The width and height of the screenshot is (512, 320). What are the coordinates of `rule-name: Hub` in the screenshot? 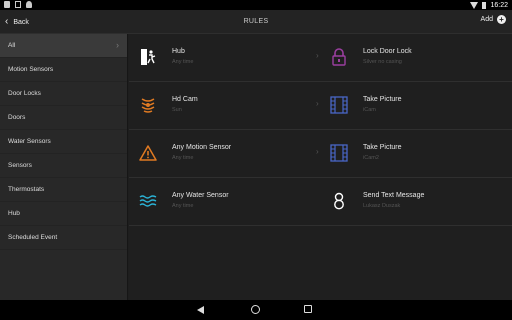 It's located at (178, 51).